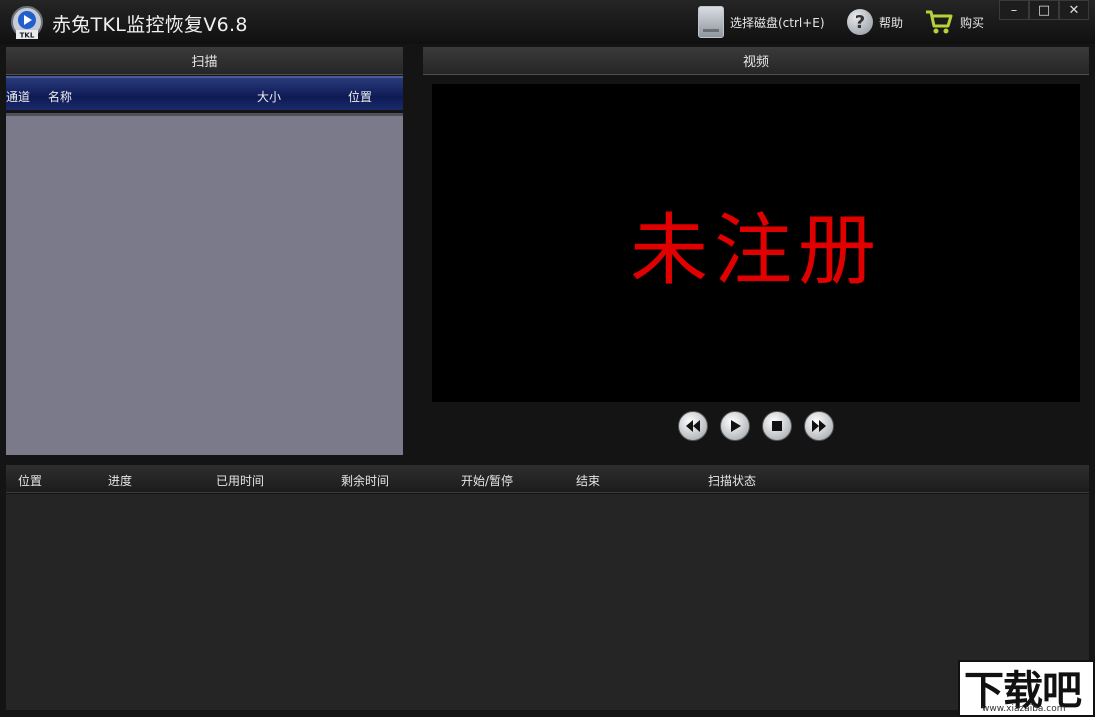 The width and height of the screenshot is (1095, 717). What do you see at coordinates (204, 93) in the screenshot?
I see `scan-table-header: 通道 名称 大小 位置` at bounding box center [204, 93].